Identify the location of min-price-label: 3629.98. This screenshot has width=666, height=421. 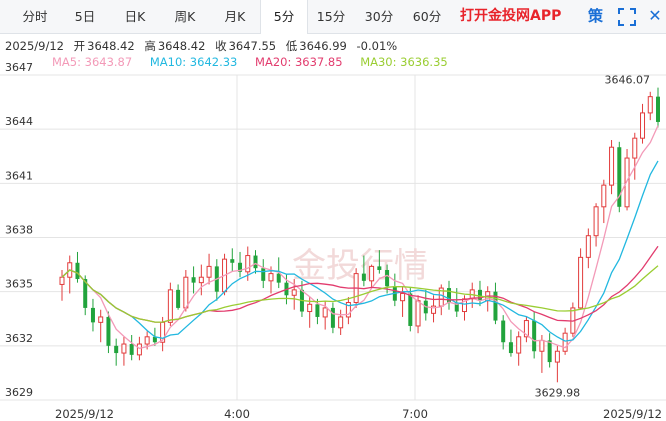
(558, 392).